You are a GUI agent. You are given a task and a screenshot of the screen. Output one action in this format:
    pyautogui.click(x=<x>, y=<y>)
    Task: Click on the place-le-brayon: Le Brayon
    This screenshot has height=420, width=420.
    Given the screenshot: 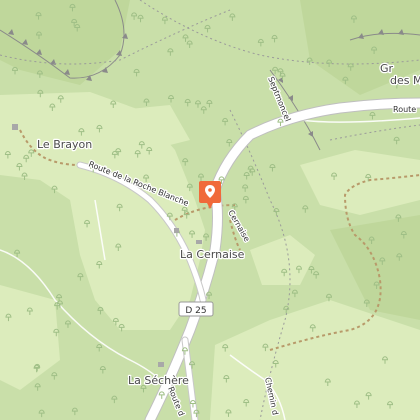 What is the action you would take?
    pyautogui.click(x=64, y=144)
    